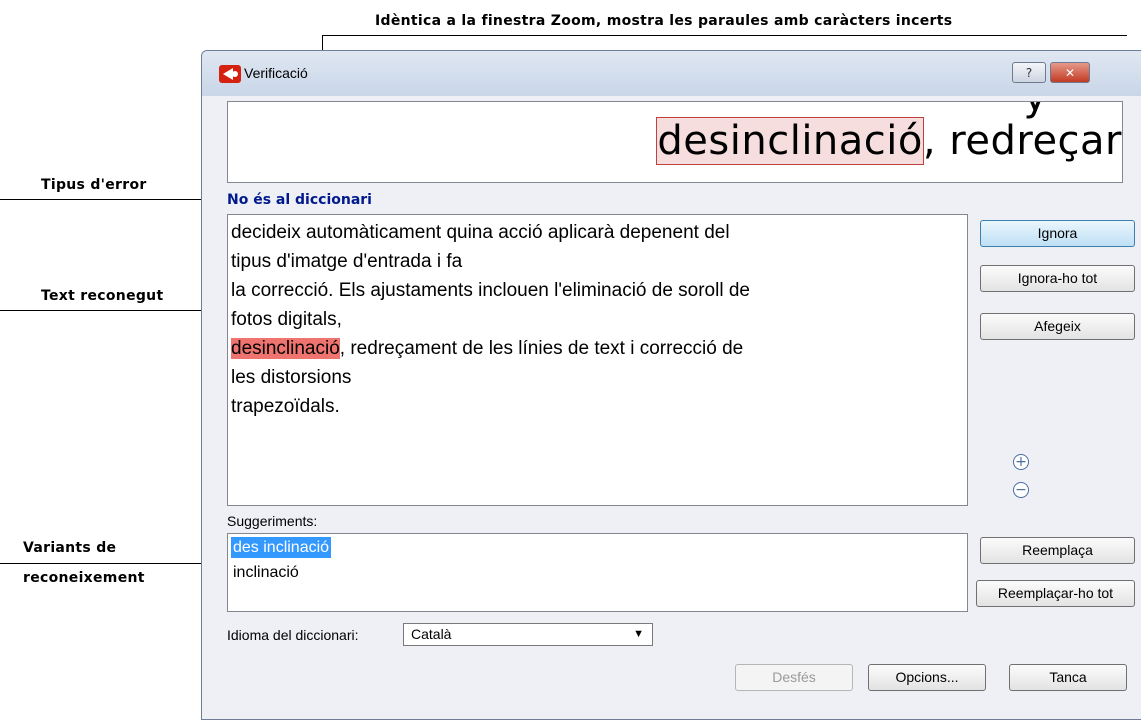  Describe the element at coordinates (285, 406) in the screenshot. I see `text-line: trapezoïdals.` at that location.